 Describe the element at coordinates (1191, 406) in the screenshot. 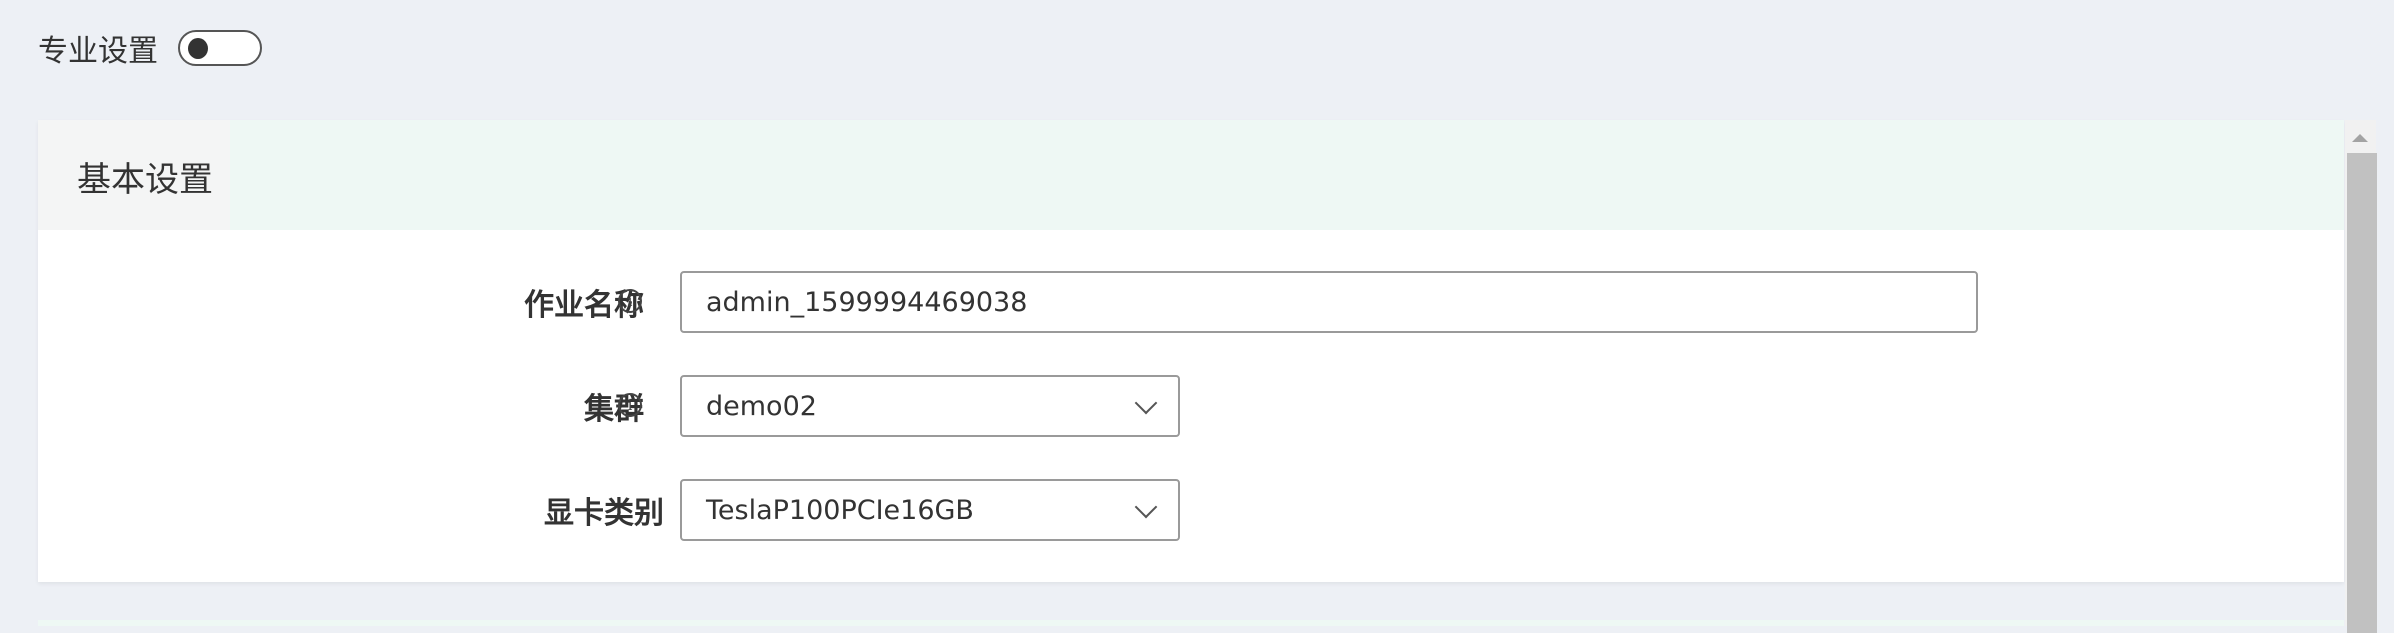

I see `cluster-row: 集群 i demo02` at that location.